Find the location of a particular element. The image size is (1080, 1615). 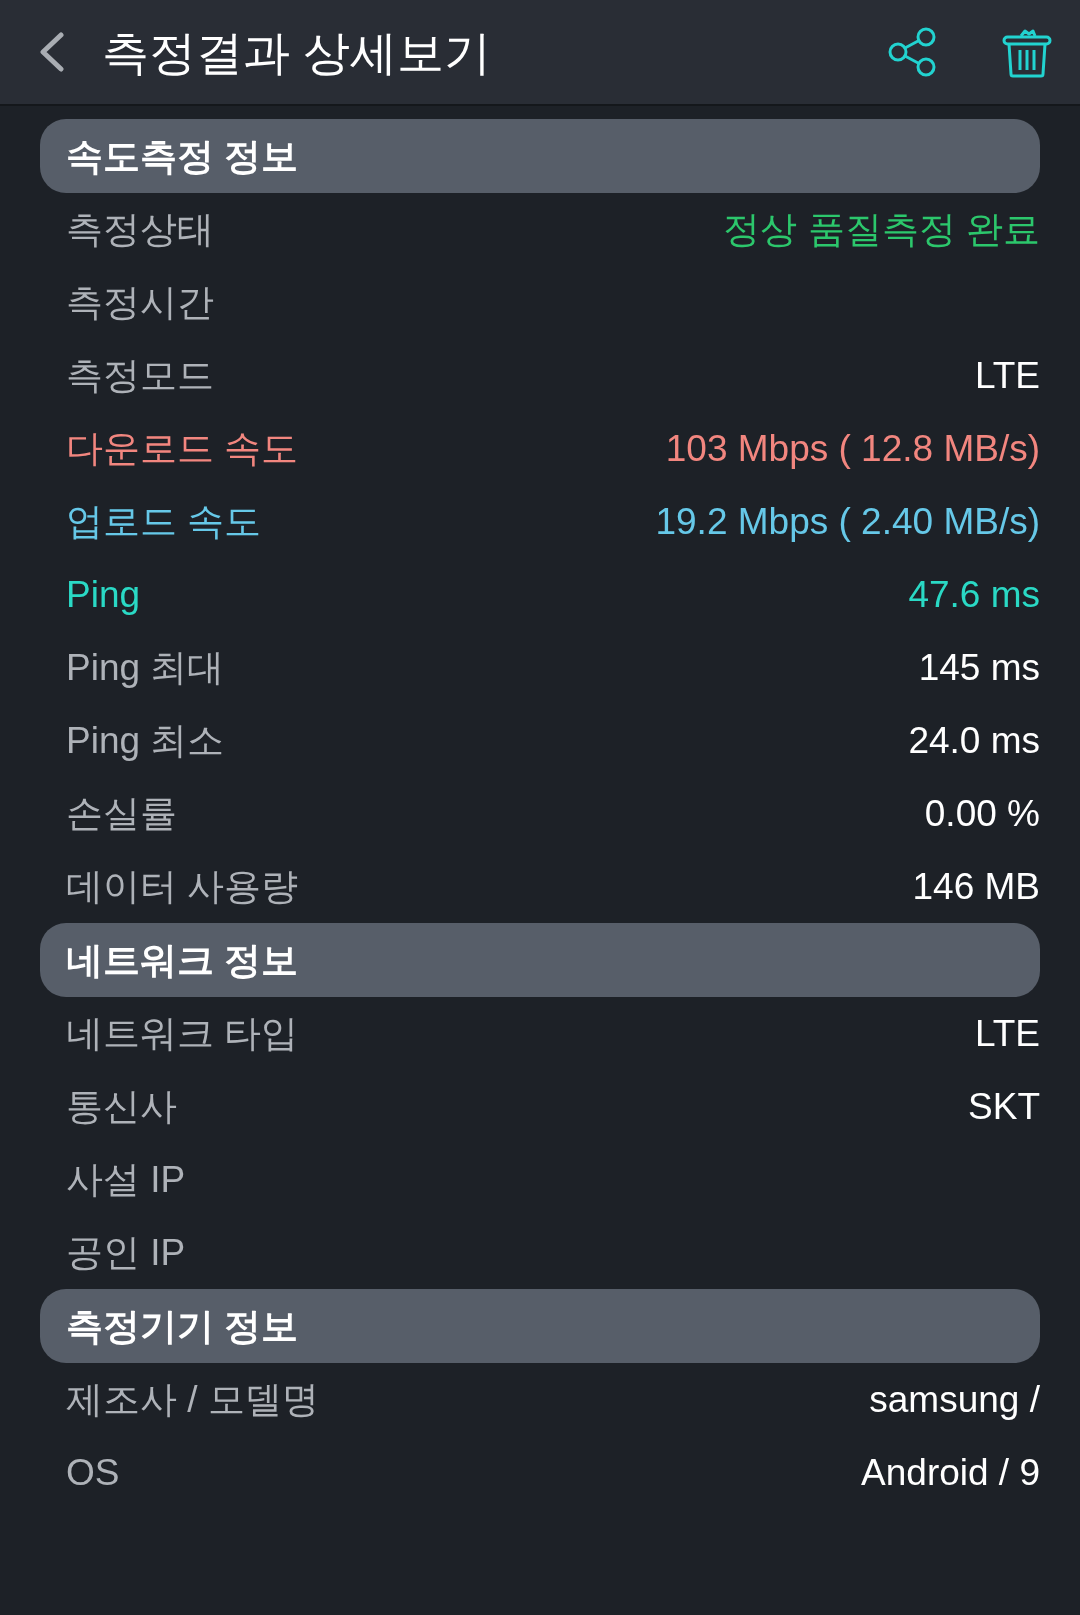

row-label: 측정상태 is located at coordinates (140, 229).